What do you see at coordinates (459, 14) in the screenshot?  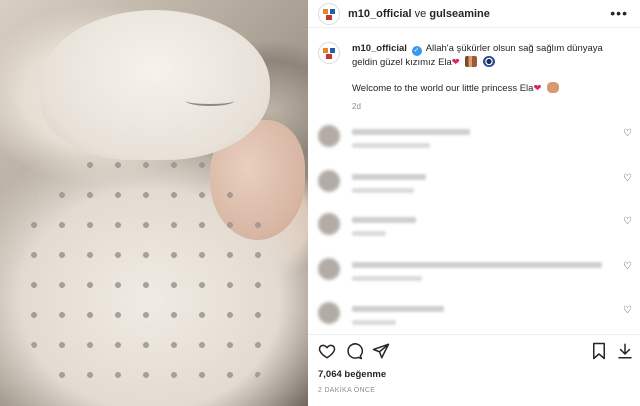 I see `header-collaborator-link: gulseamine` at bounding box center [459, 14].